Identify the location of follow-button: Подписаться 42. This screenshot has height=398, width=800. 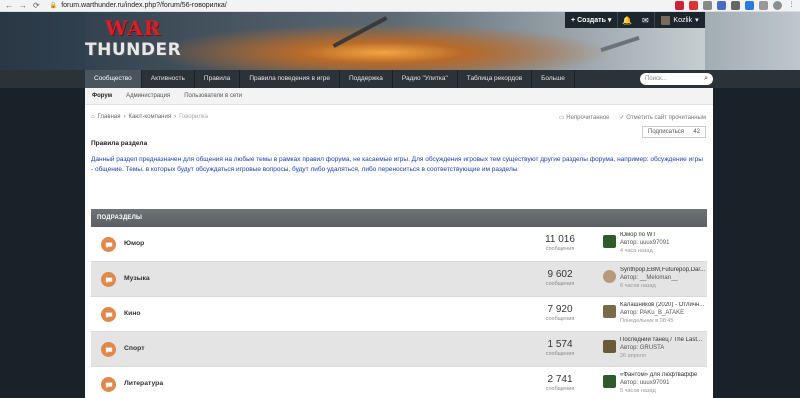
(674, 132).